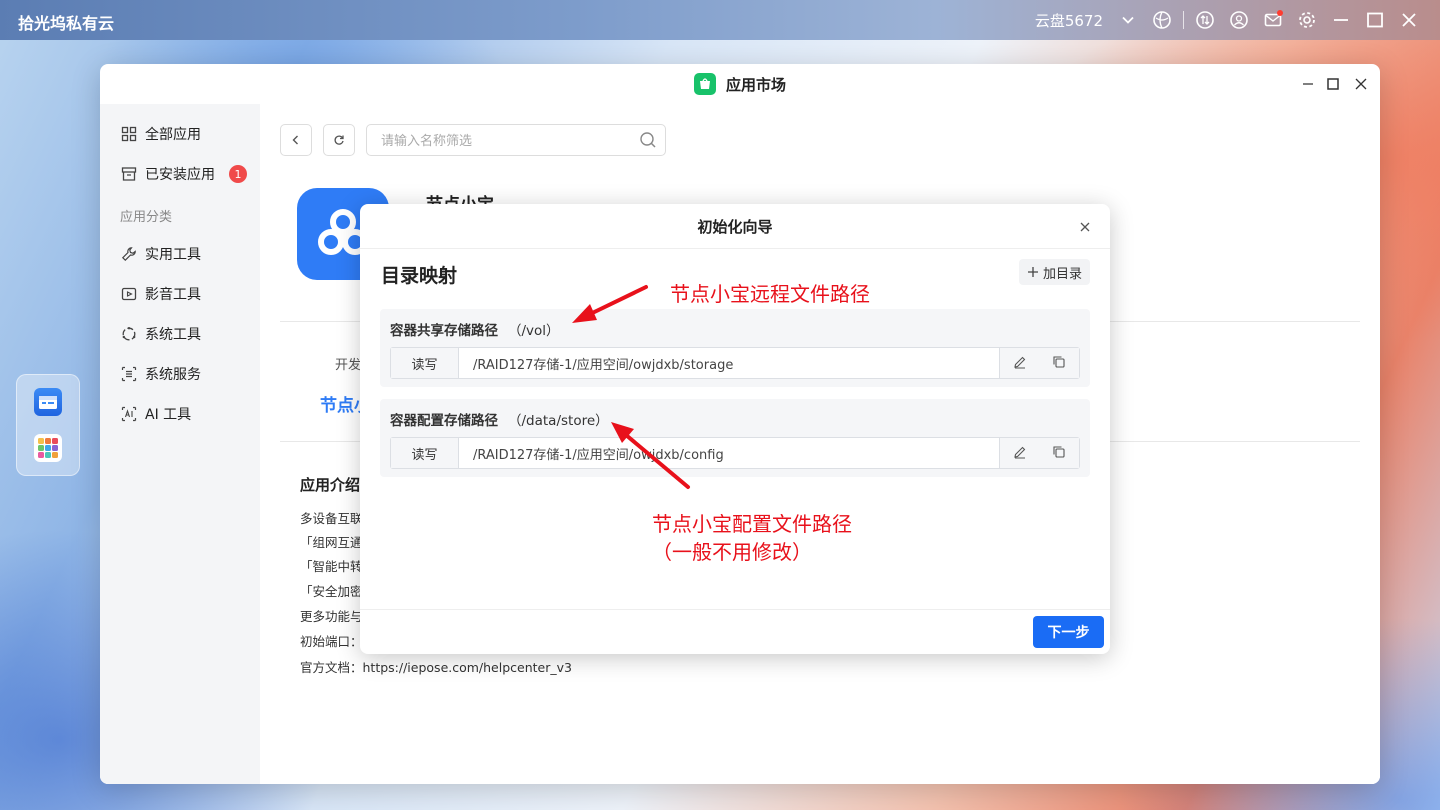  Describe the element at coordinates (770, 294) in the screenshot. I see `annotation-remote-path: 节点小宝远程文件路径` at that location.